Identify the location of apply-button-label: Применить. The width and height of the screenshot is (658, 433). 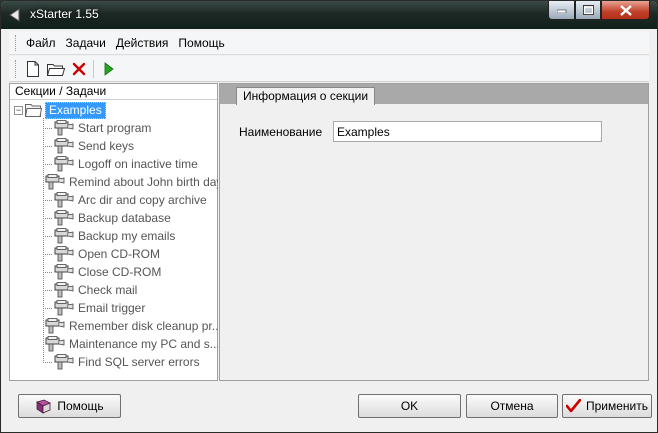
(616, 406).